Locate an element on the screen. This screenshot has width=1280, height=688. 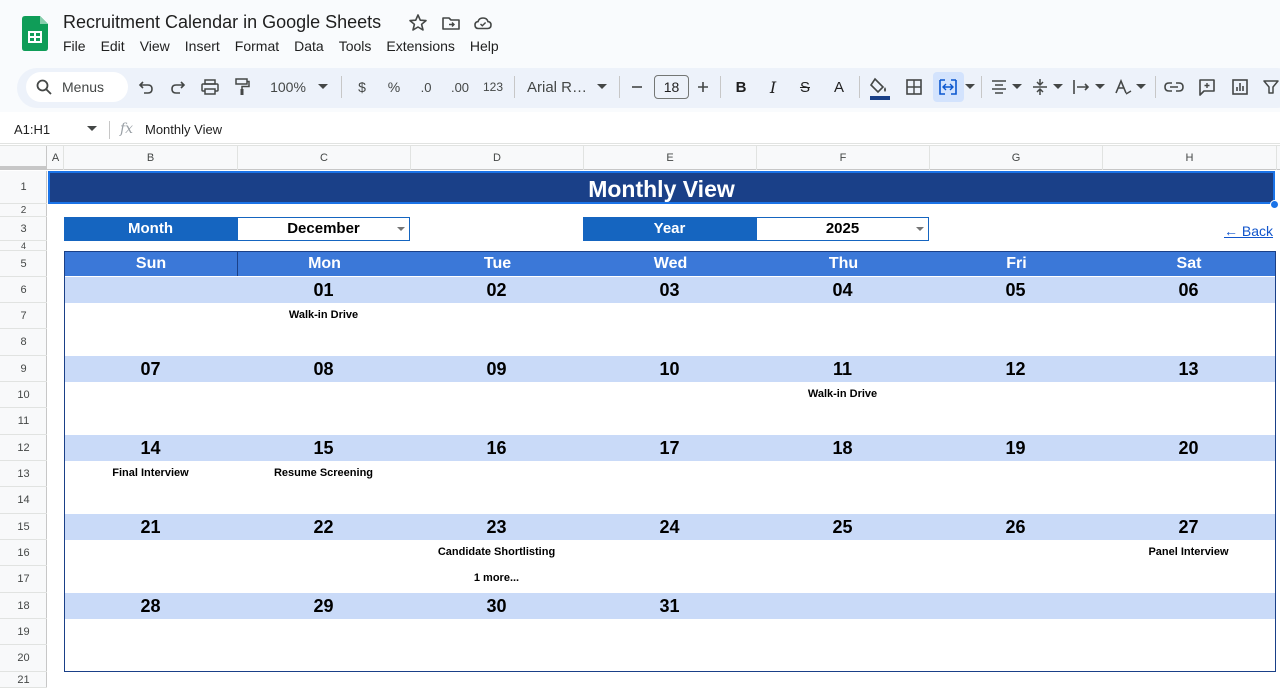
column-header-d: D is located at coordinates (497, 158).